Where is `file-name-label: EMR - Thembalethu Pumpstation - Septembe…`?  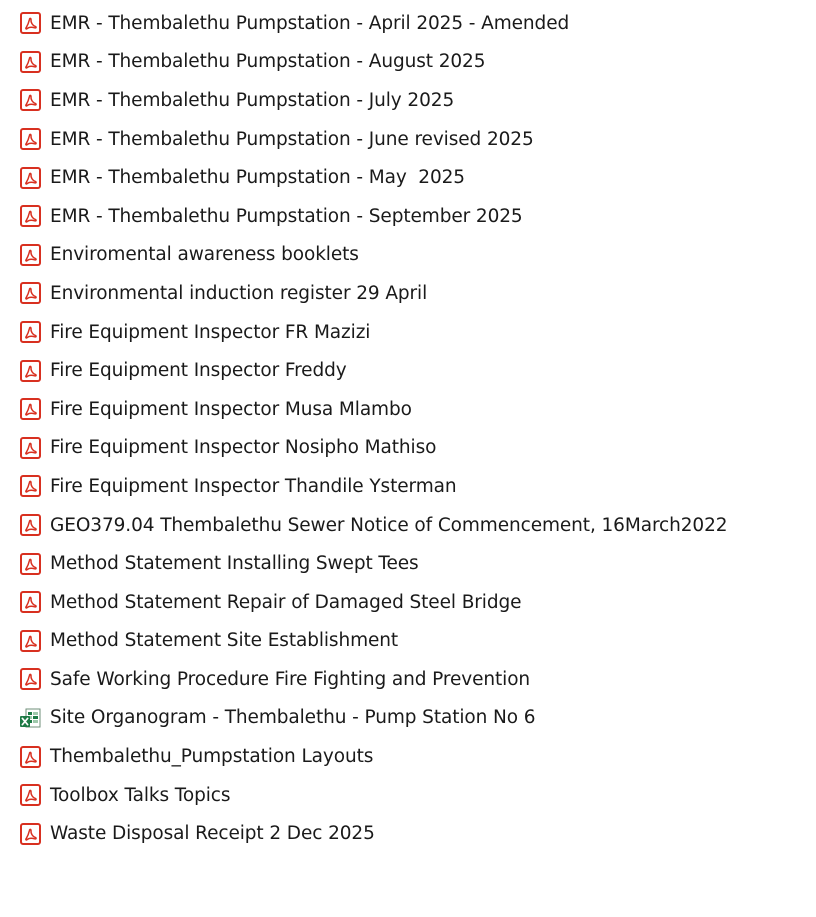
file-name-label: EMR - Thembalethu Pumpstation - Septembe… is located at coordinates (286, 216).